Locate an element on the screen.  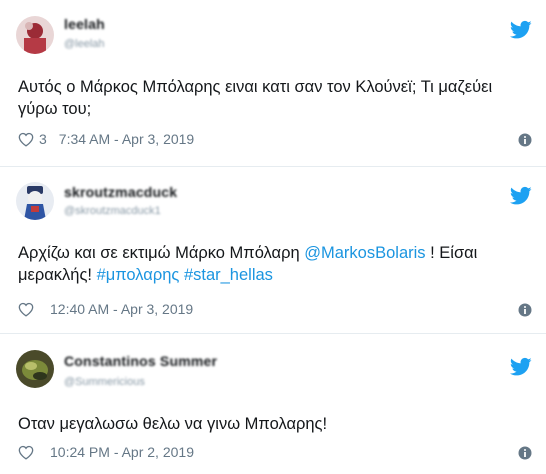
mention-link: @MarkosBolaris is located at coordinates (364, 253).